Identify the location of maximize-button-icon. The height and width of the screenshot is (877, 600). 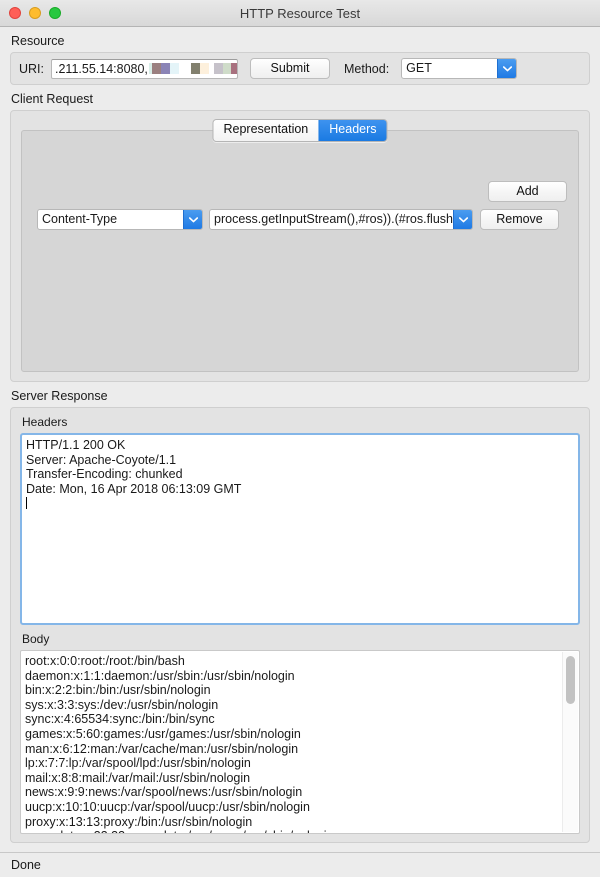
(55, 13).